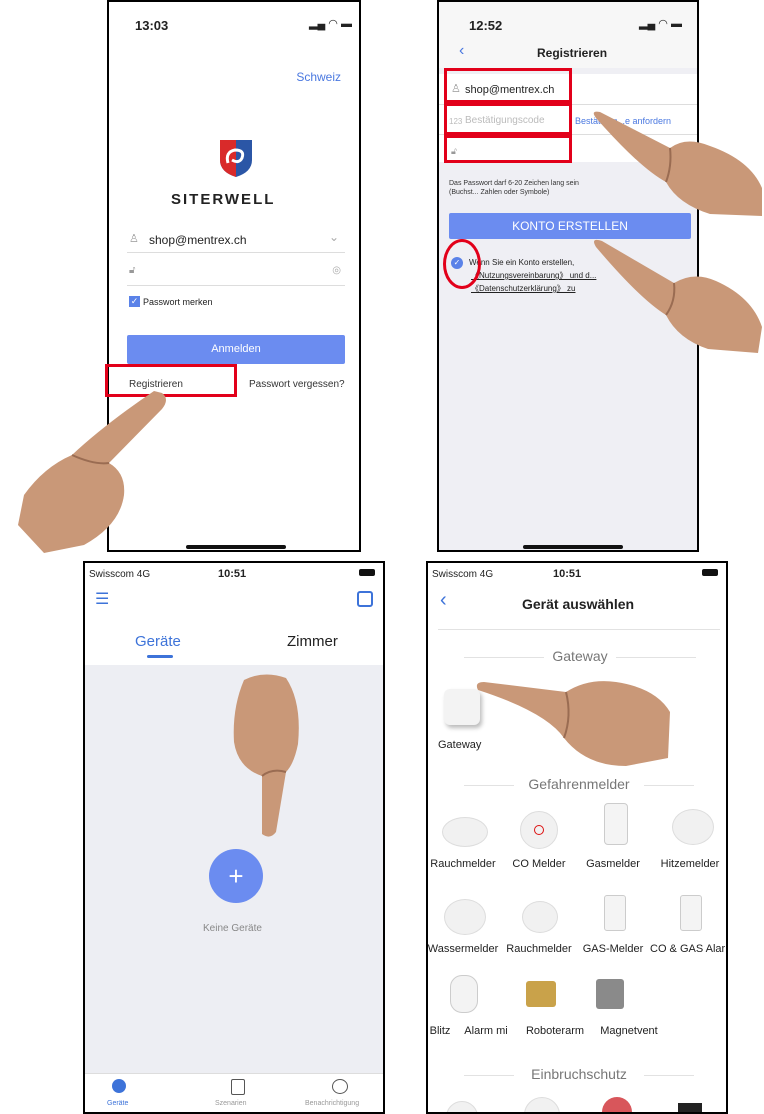 The image size is (764, 1114). What do you see at coordinates (617, 1104) in the screenshot?
I see `panic-button-icon` at bounding box center [617, 1104].